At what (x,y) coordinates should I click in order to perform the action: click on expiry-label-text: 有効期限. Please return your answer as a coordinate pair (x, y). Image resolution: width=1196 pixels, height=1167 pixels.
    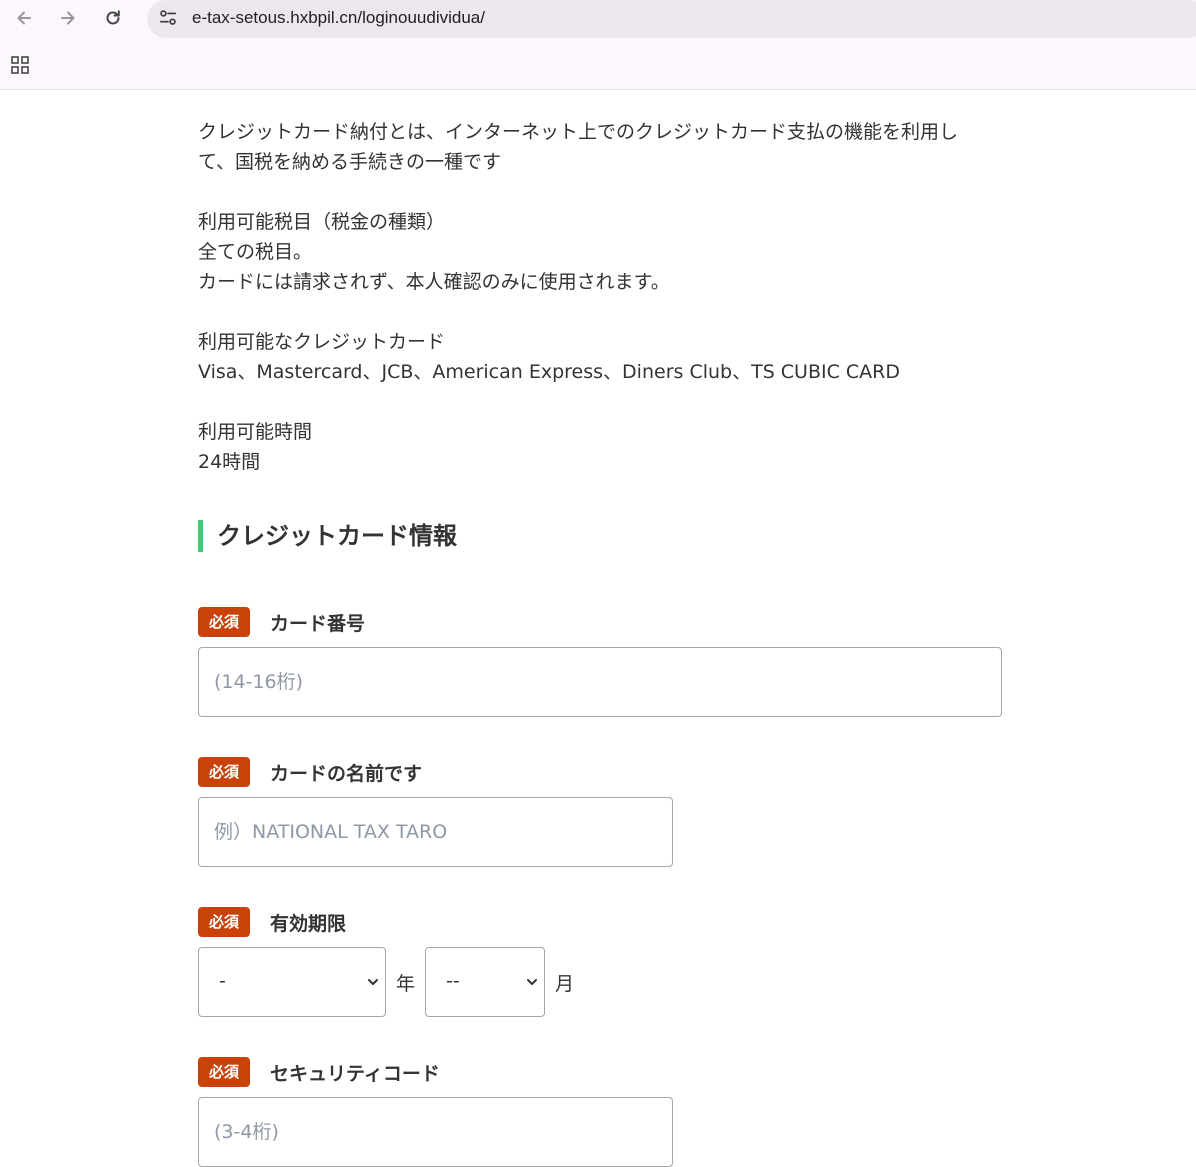
    Looking at the image, I should click on (308, 923).